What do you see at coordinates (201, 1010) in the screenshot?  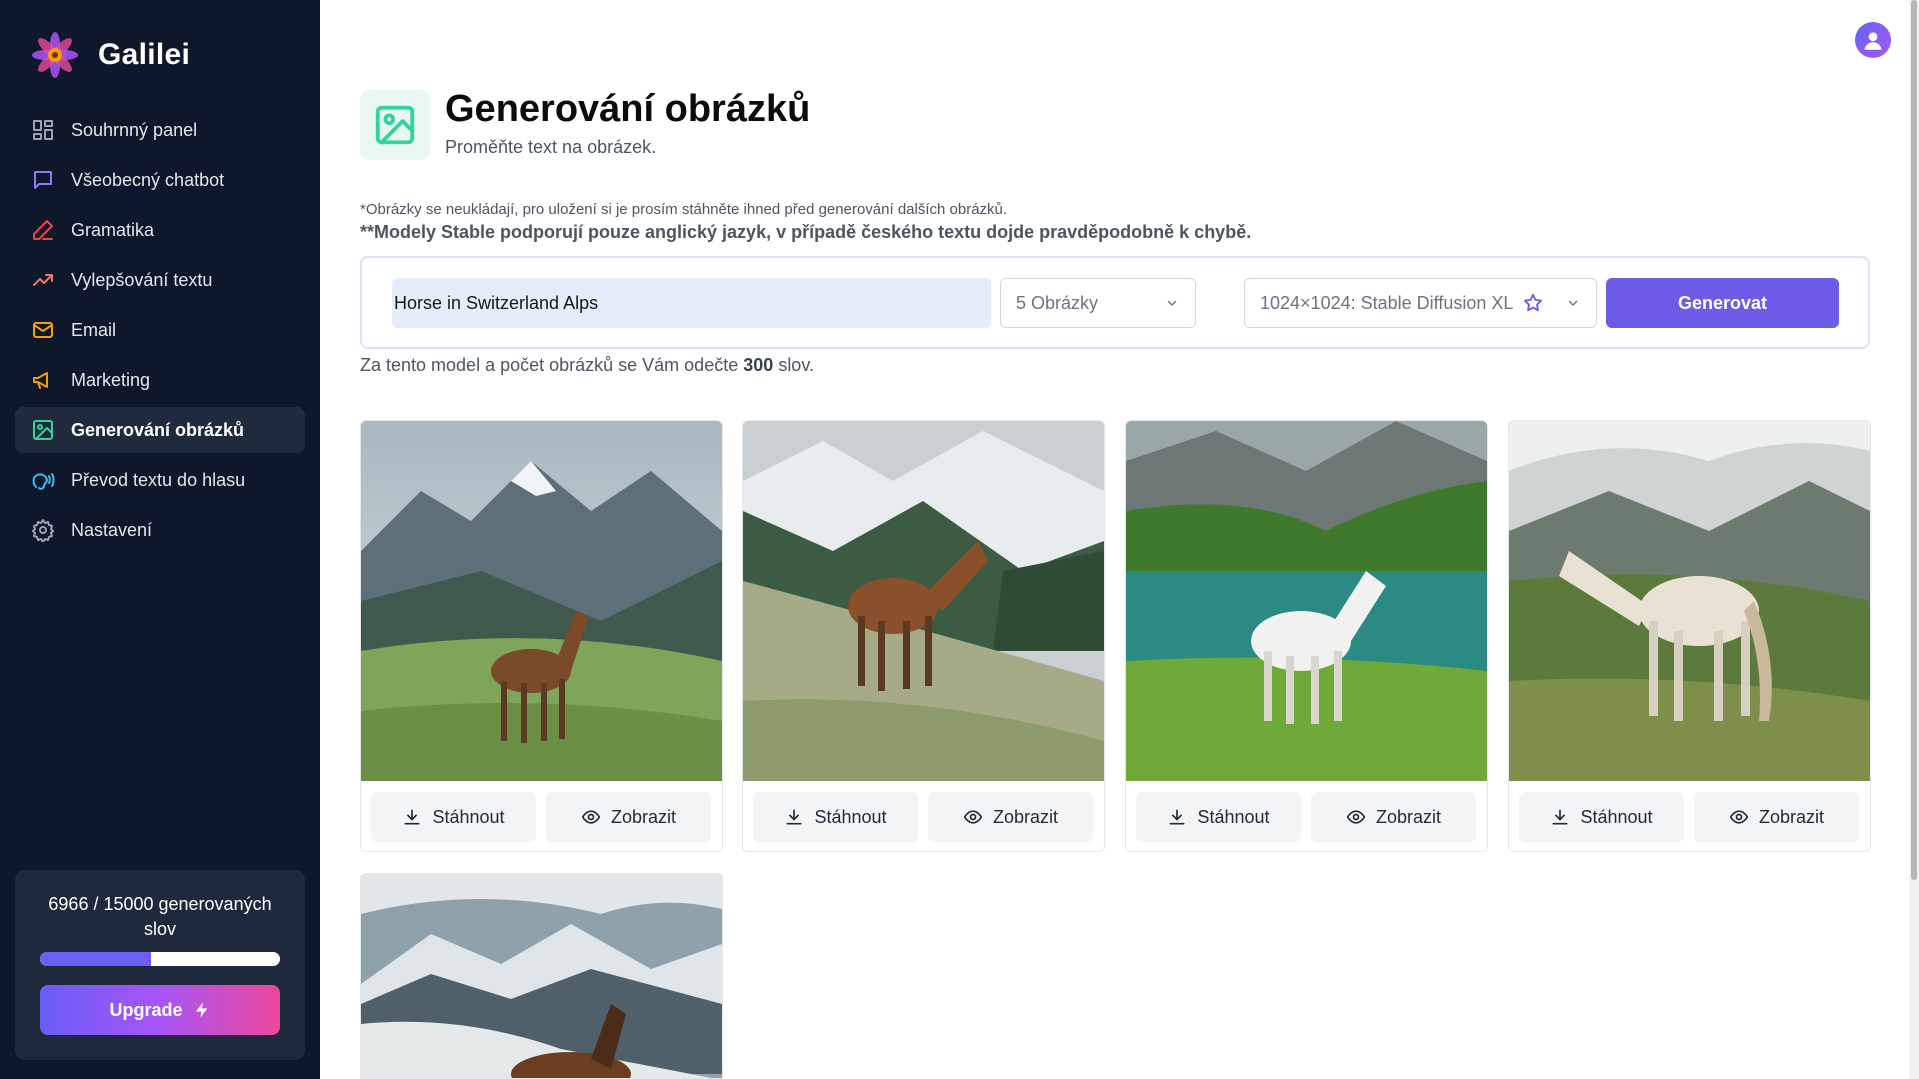 I see `lightning-icon` at bounding box center [201, 1010].